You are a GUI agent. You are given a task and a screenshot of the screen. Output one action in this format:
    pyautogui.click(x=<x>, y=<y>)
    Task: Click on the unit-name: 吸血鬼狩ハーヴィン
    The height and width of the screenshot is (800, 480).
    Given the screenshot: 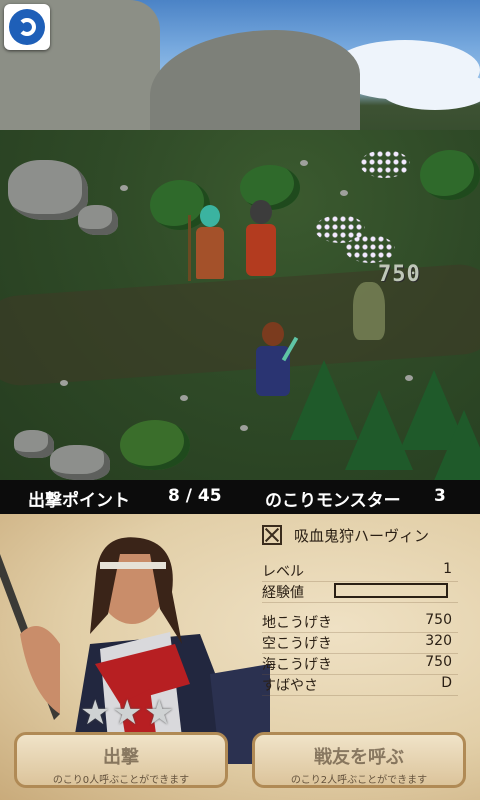 What is the action you would take?
    pyautogui.click(x=362, y=536)
    